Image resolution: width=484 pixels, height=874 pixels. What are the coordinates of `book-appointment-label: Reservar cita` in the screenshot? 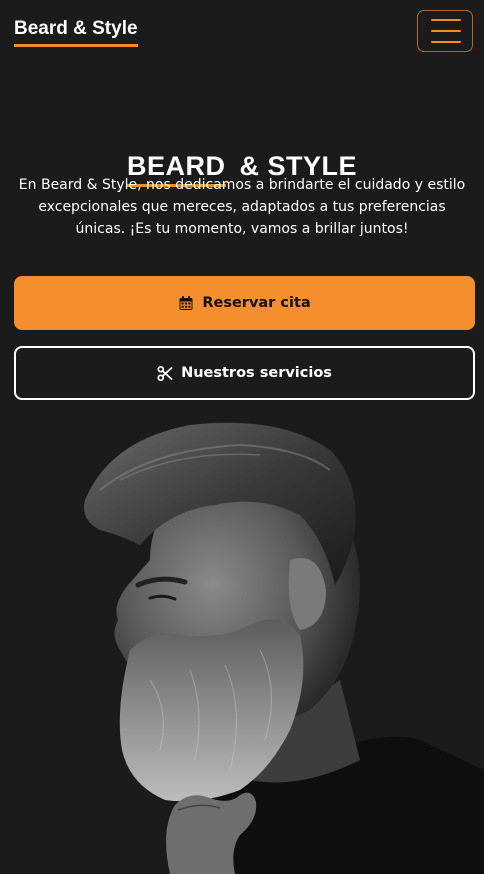 It's located at (256, 303).